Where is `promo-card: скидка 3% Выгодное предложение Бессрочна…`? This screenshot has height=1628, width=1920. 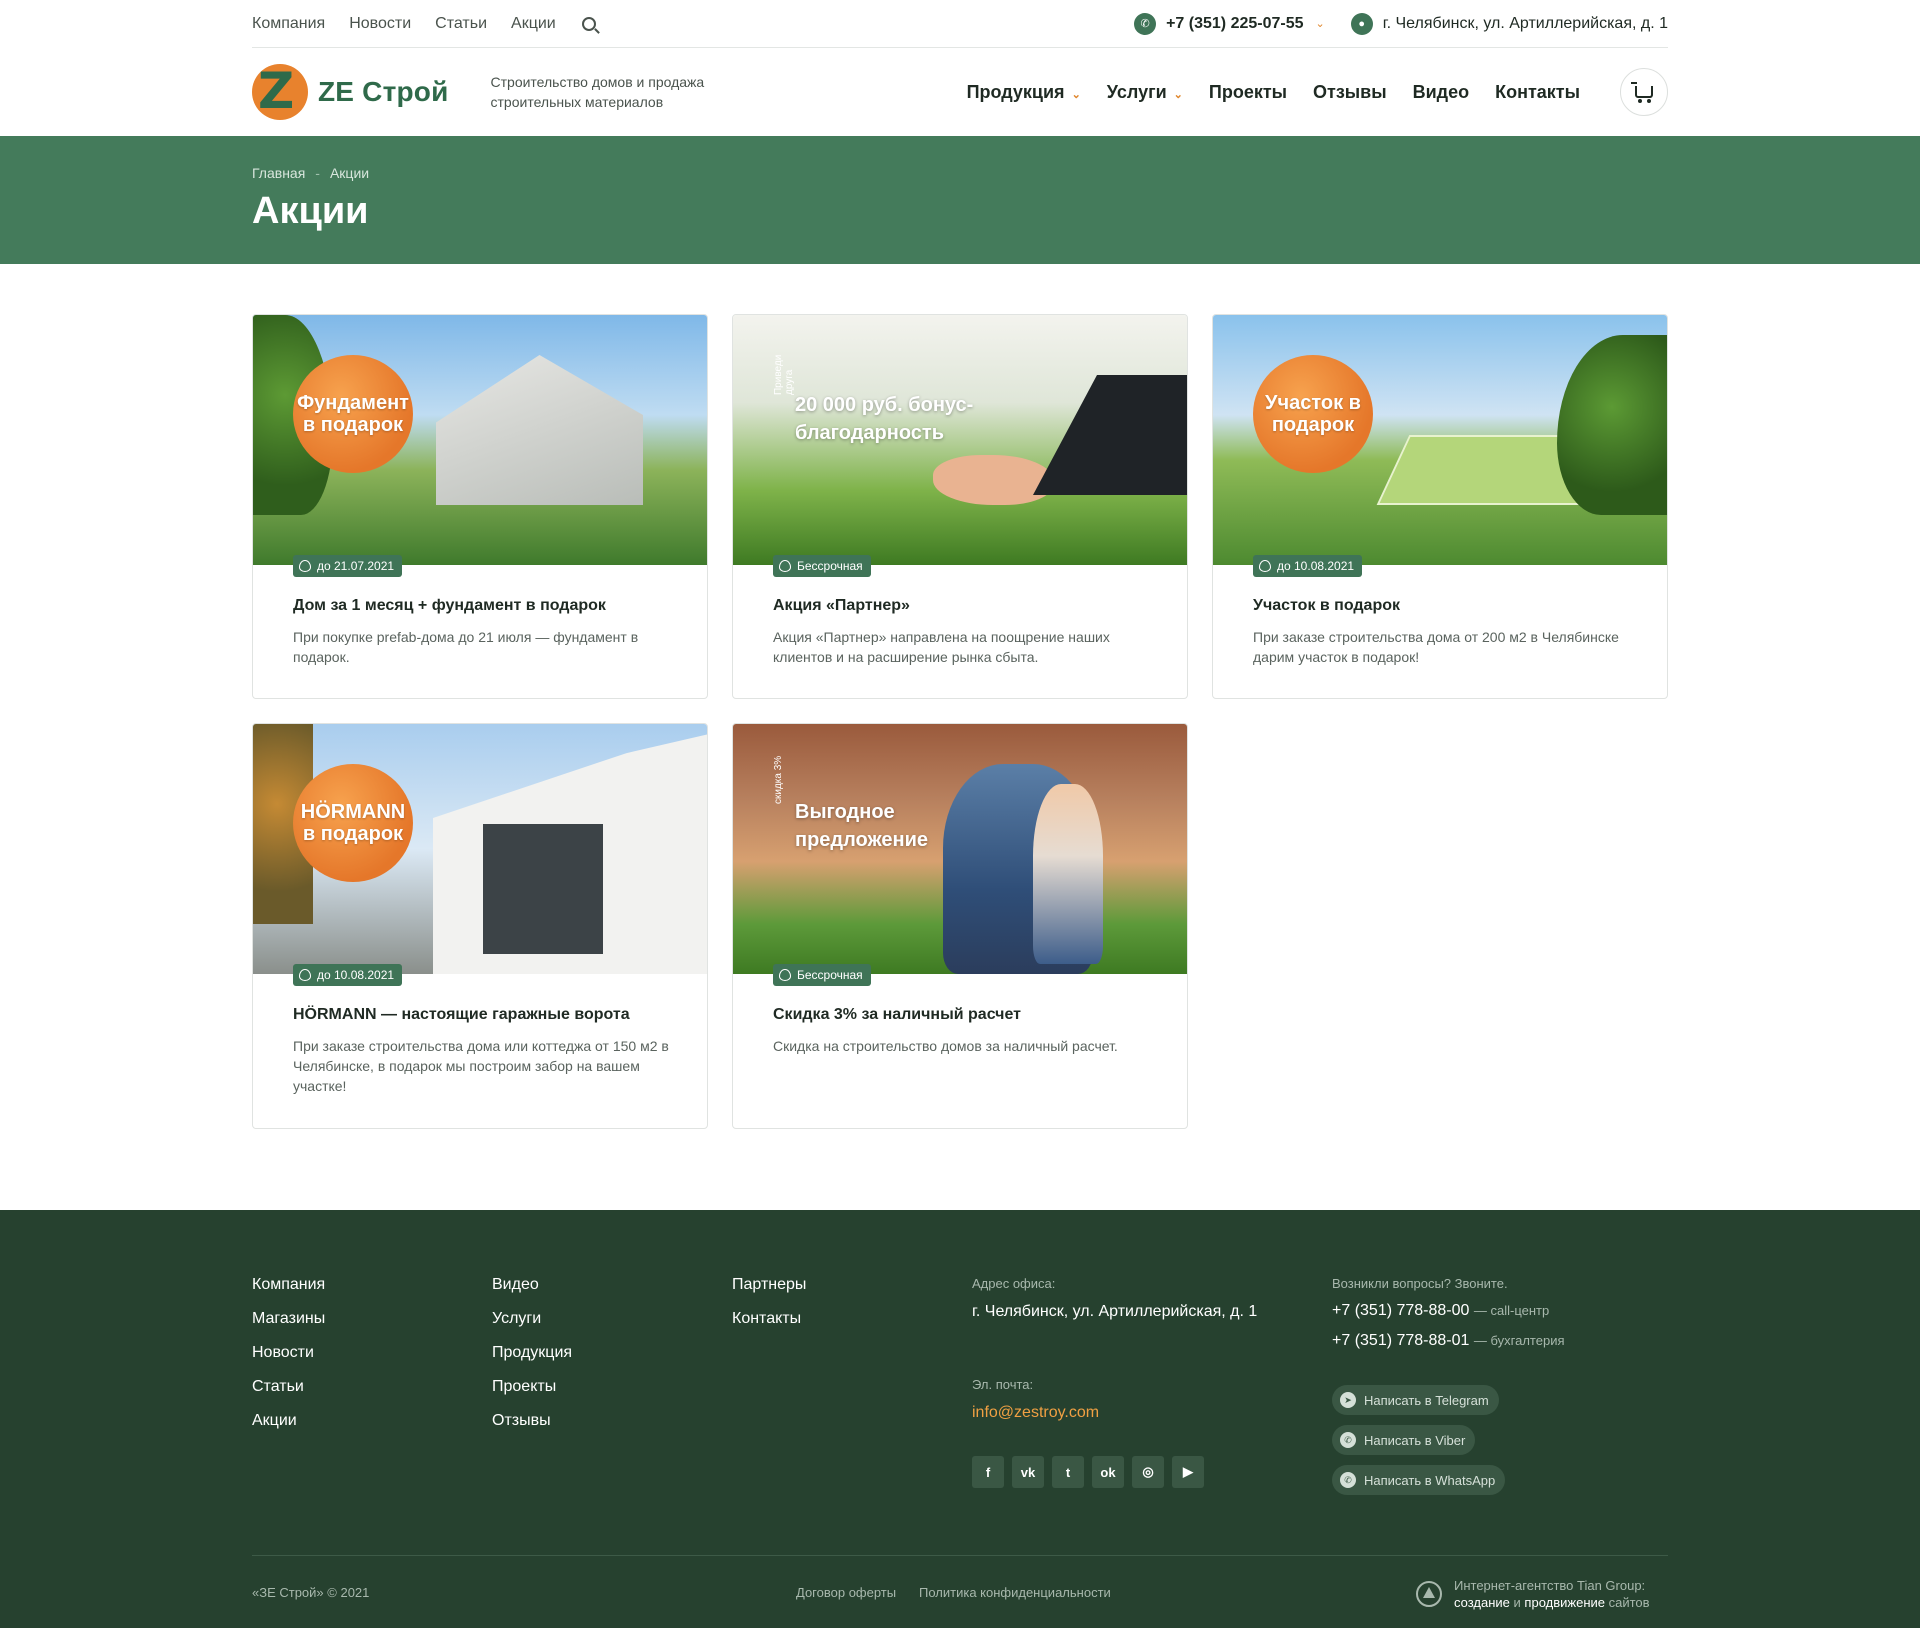
promo-card: скидка 3% Выгодное предложение Бессрочна… is located at coordinates (960, 926).